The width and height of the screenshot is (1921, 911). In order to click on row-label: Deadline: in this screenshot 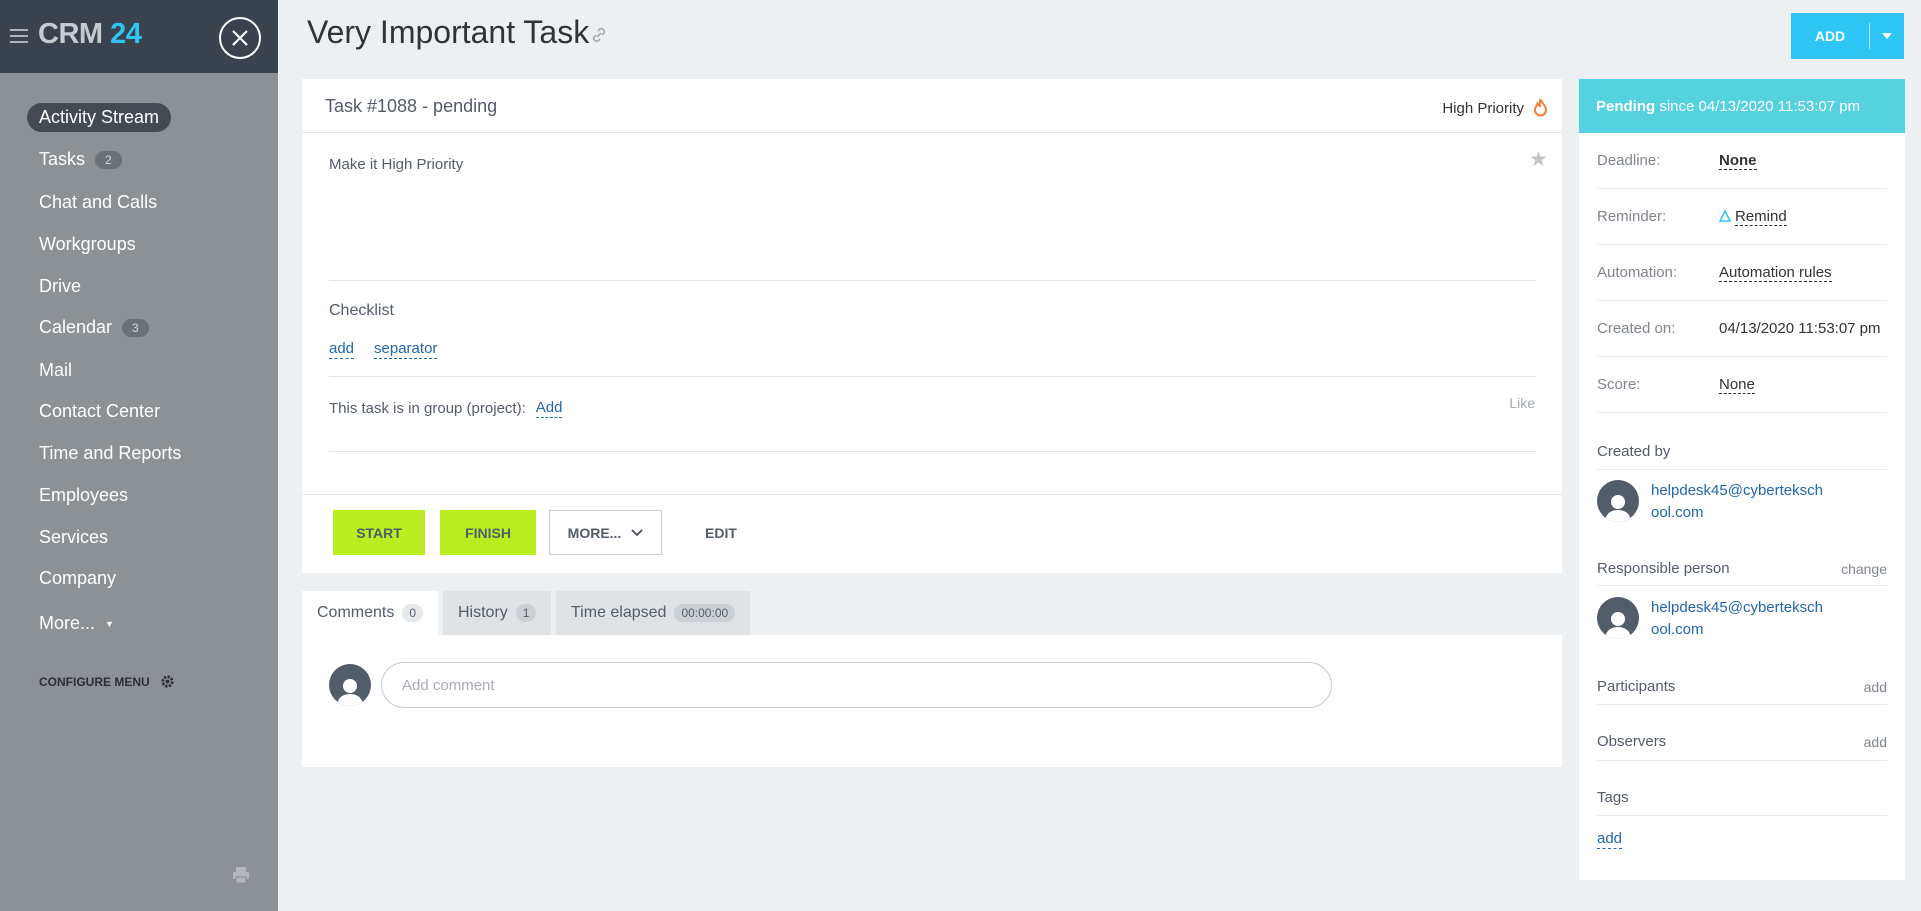, I will do `click(1629, 160)`.